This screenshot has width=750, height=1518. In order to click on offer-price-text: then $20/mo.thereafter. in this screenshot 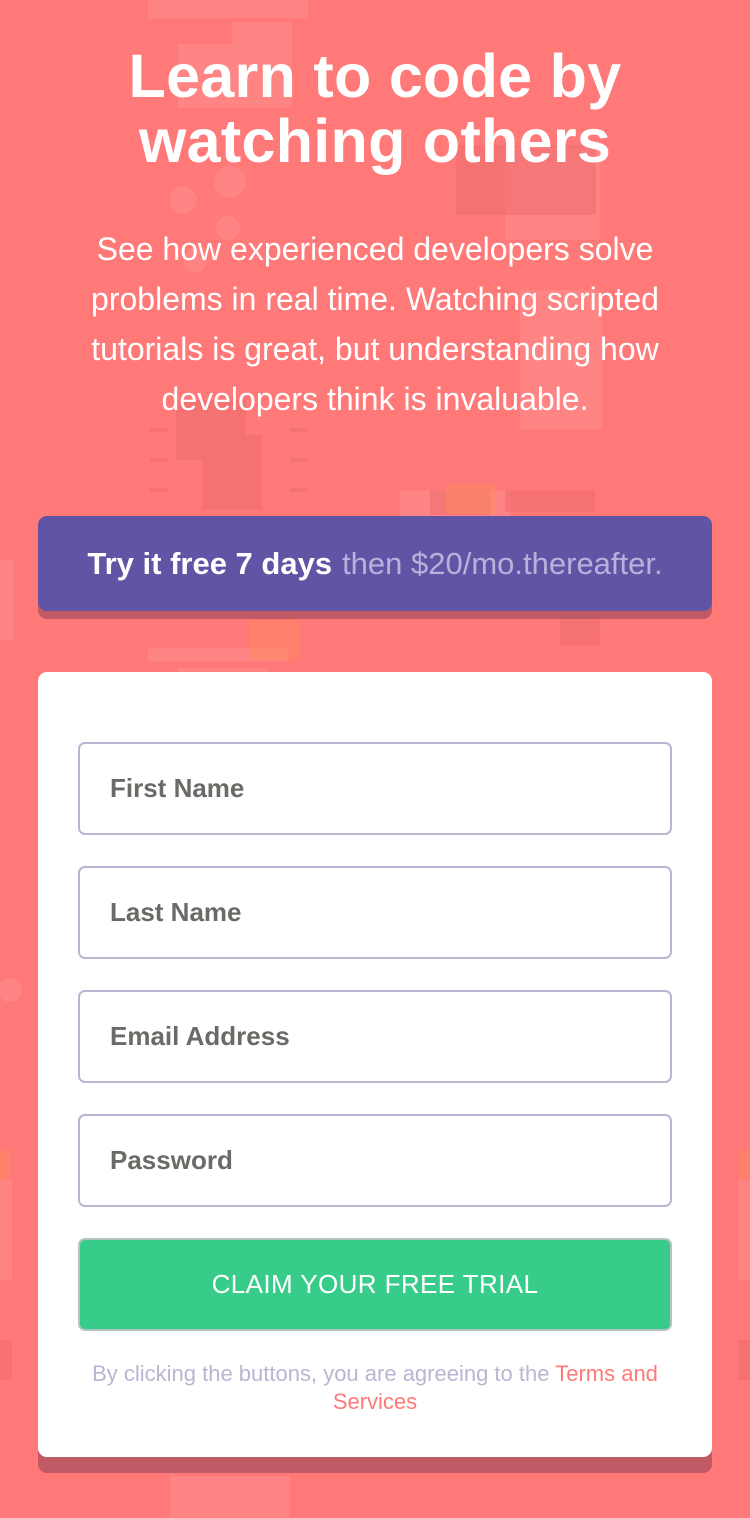, I will do `click(502, 563)`.